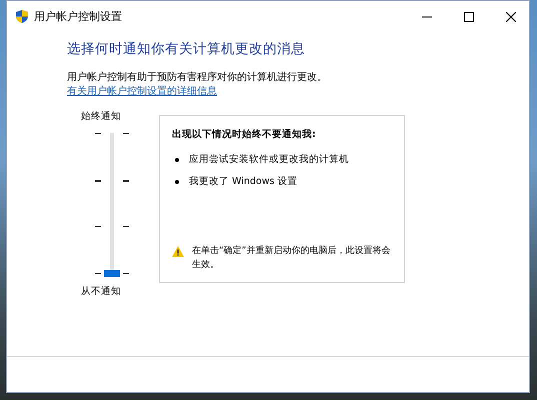  Describe the element at coordinates (22, 16) in the screenshot. I see `shield-icon` at that location.